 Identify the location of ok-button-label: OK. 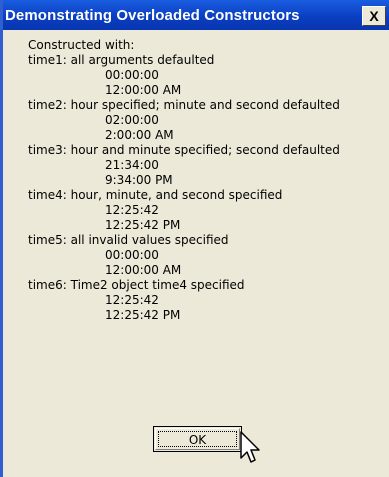
(197, 440).